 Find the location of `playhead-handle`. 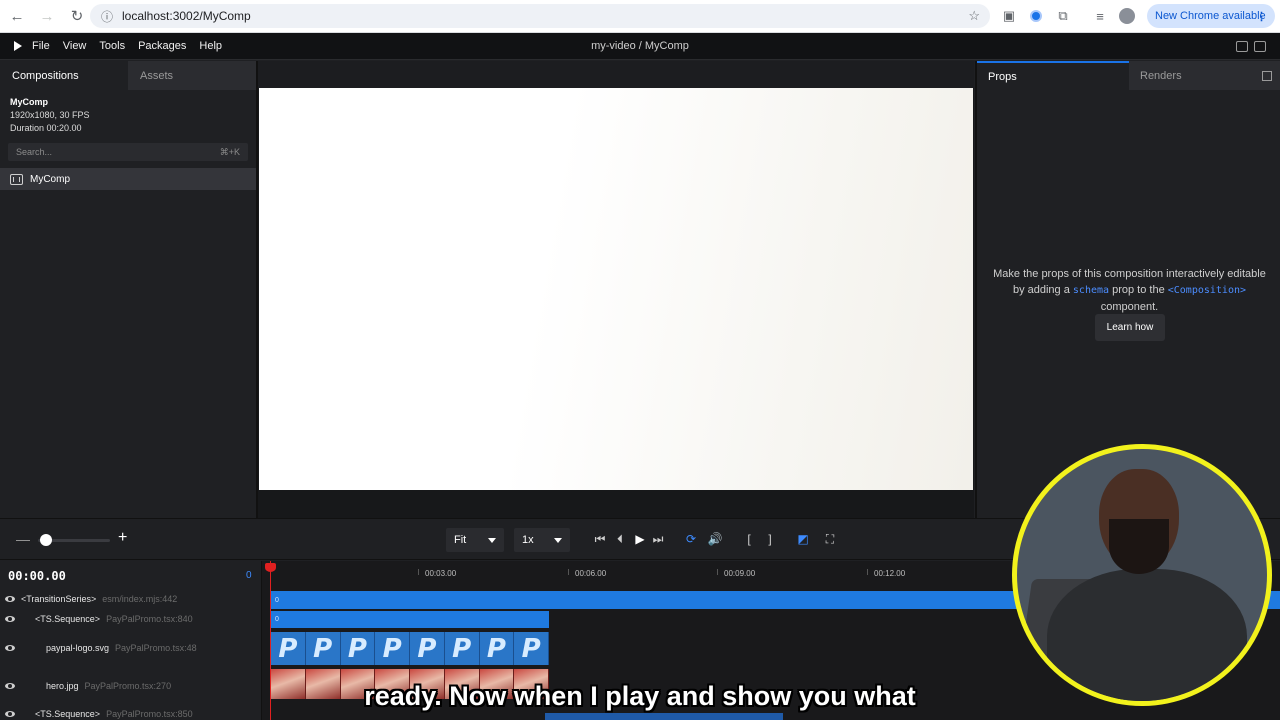

playhead-handle is located at coordinates (270, 567).